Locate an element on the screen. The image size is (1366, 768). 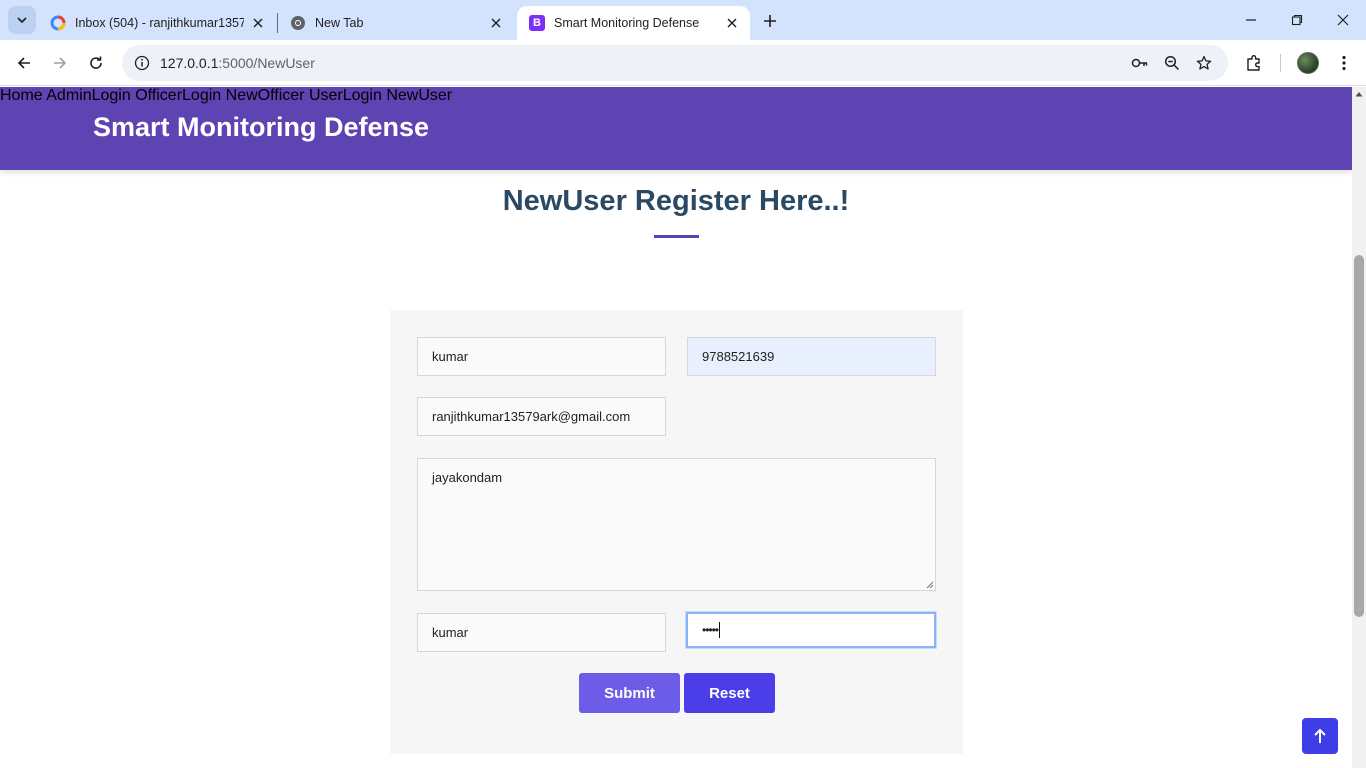
name-value: kumar is located at coordinates (450, 356).